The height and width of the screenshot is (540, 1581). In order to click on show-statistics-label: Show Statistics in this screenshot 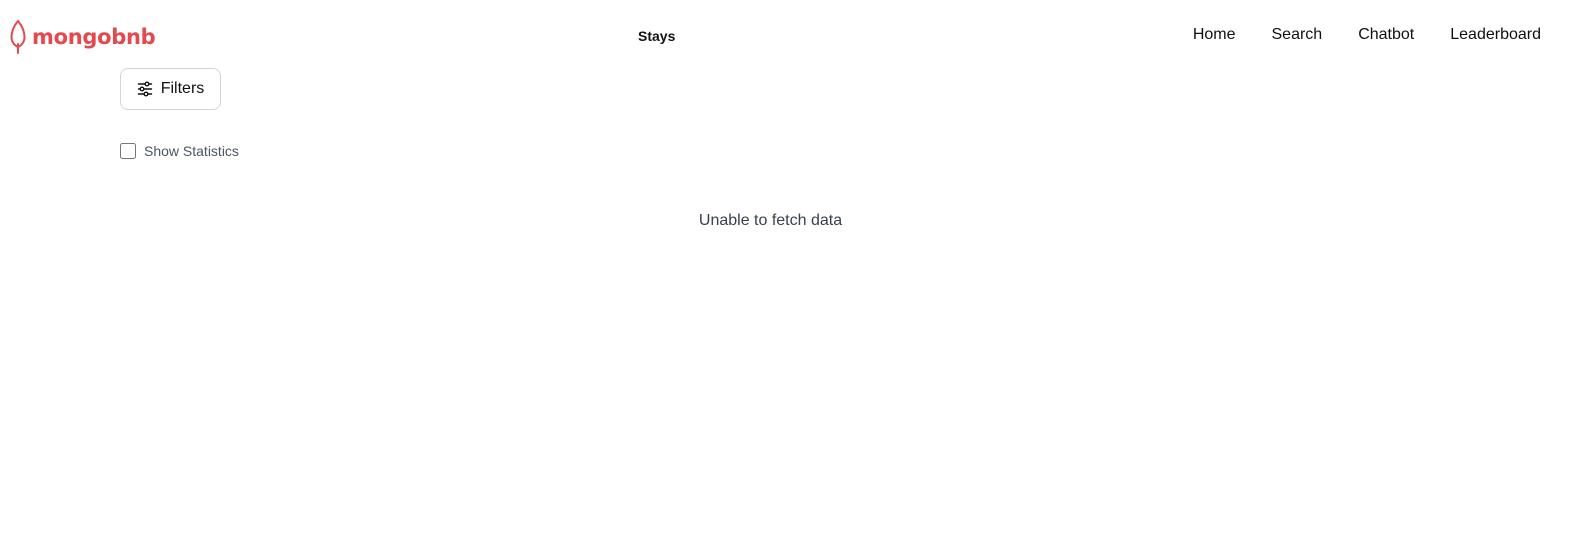, I will do `click(191, 151)`.